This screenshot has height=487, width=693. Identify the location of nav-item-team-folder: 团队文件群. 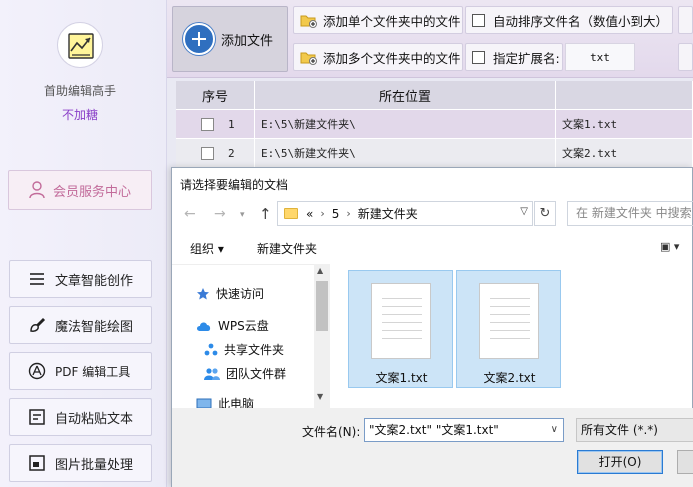
(245, 373).